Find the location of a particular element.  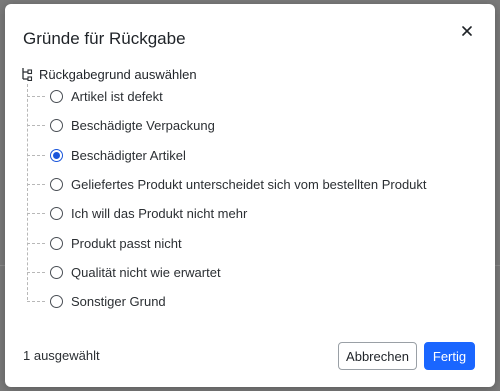

dialog-title: Gründe für Rückgabe is located at coordinates (104, 38).